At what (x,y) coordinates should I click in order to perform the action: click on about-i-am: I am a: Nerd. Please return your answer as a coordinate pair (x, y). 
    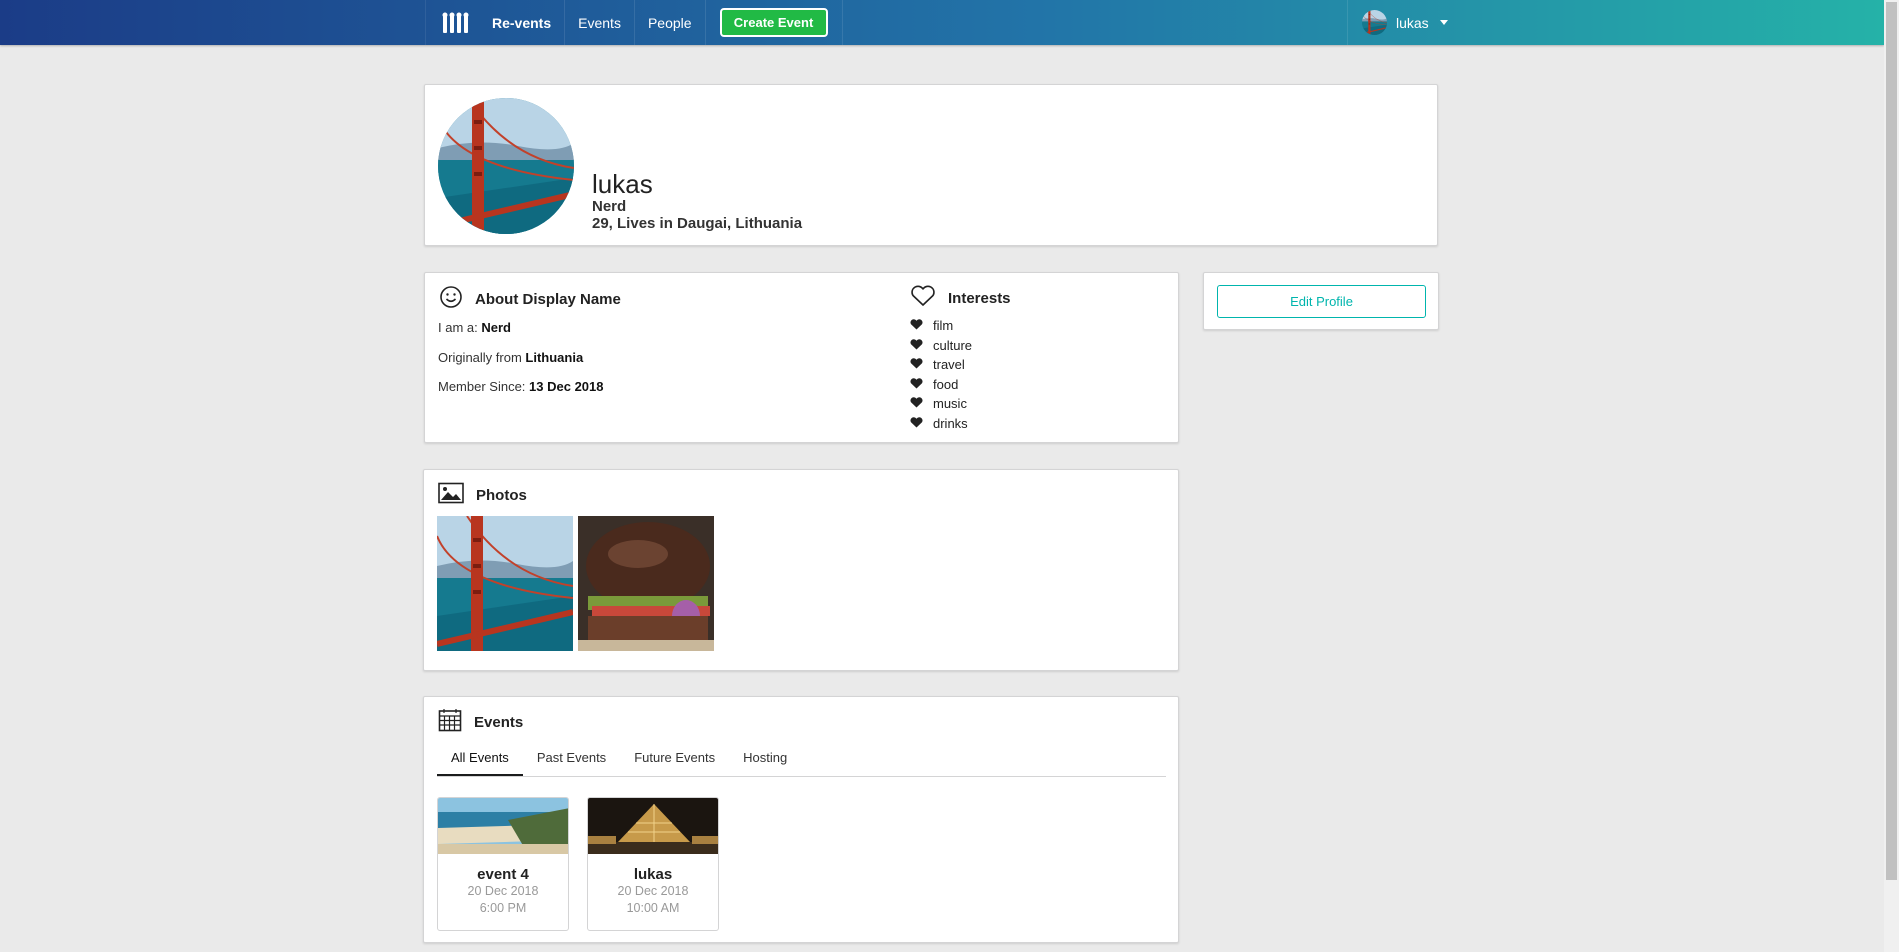
    Looking at the image, I should click on (474, 327).